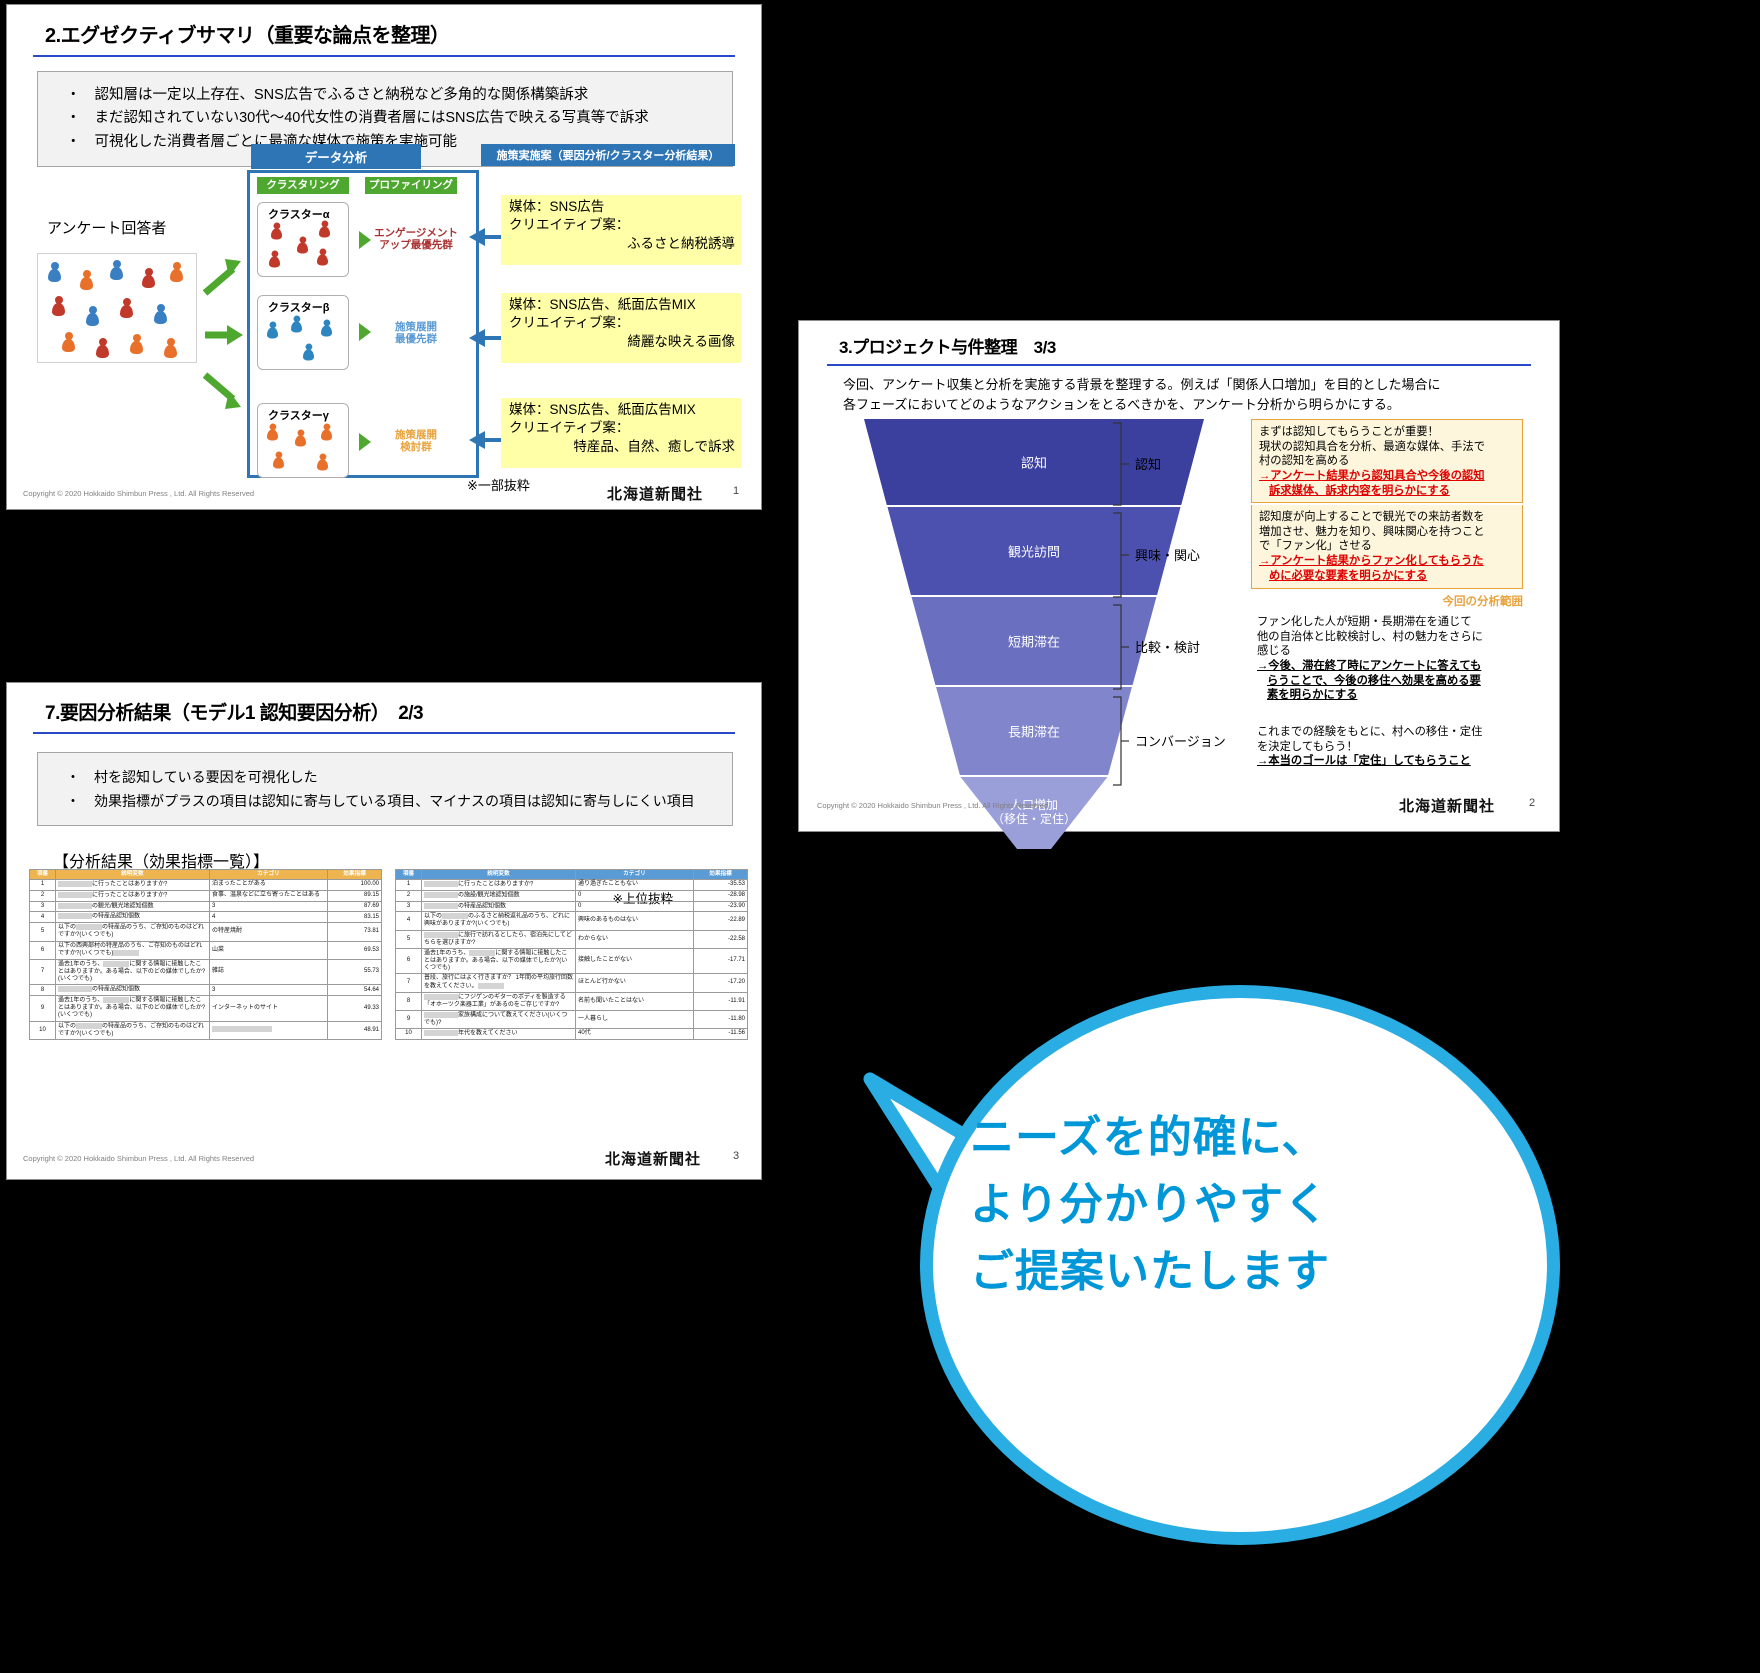  What do you see at coordinates (354, 950) in the screenshot?
I see `cell-effect: 69.53` at bounding box center [354, 950].